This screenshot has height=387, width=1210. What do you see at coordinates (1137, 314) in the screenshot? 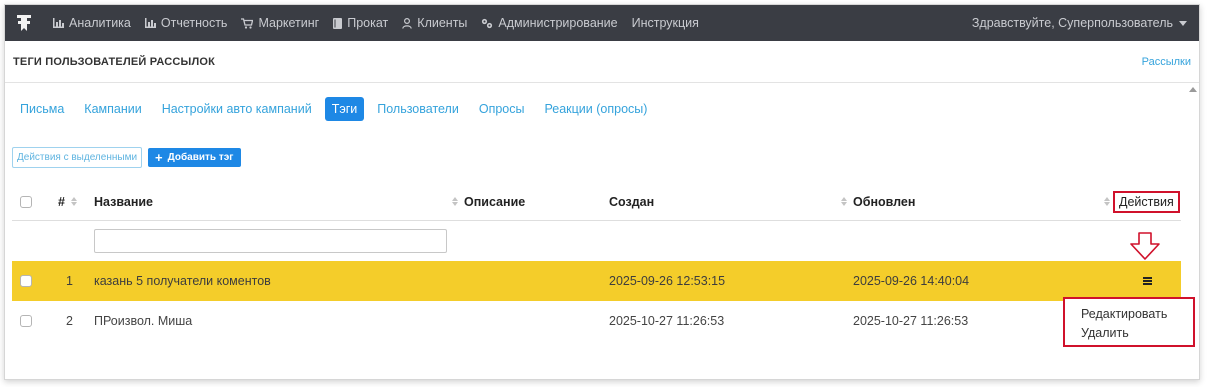
I see `menu-item-edit: Редактировать` at bounding box center [1137, 314].